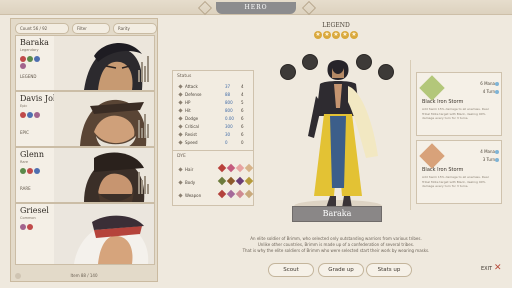 The height and width of the screenshot is (288, 512). What do you see at coordinates (242, 102) in the screenshot?
I see `stat-bonus: 5` at bounding box center [242, 102].